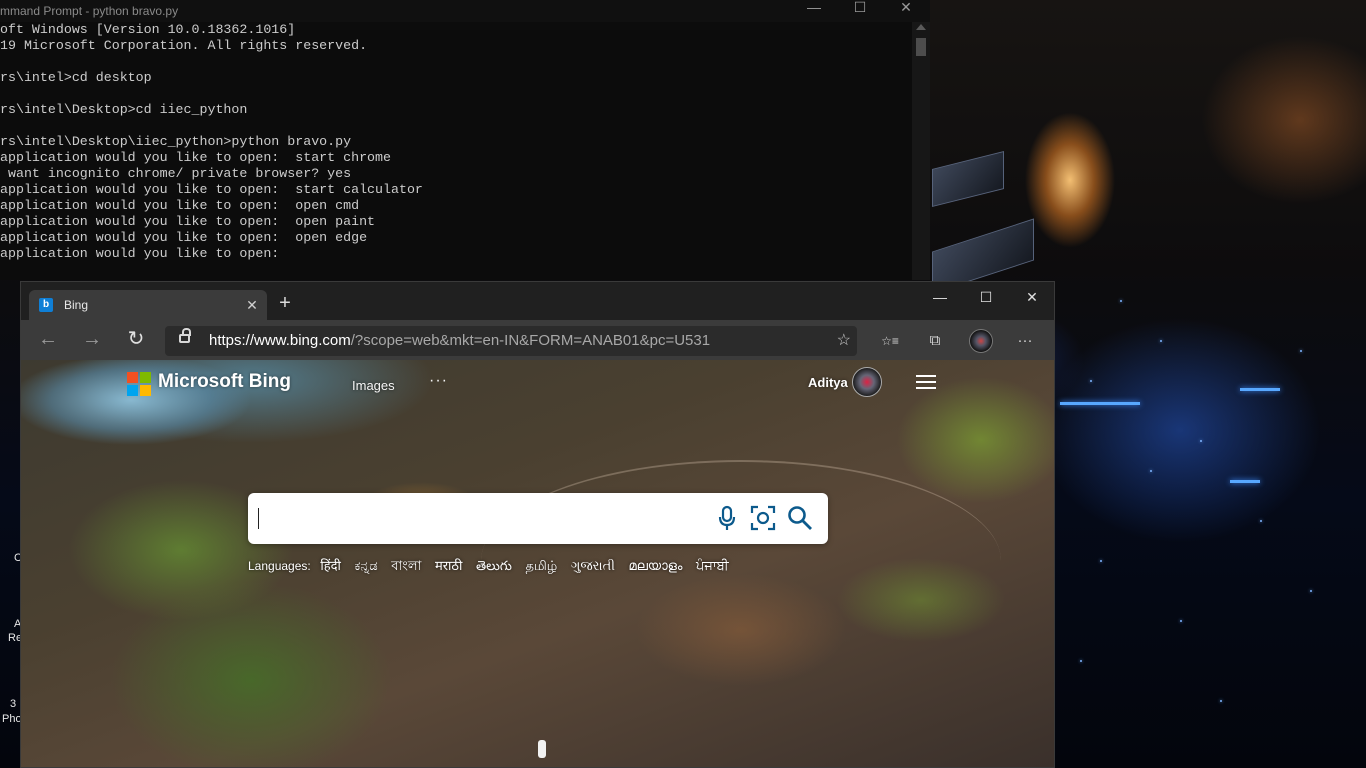  Describe the element at coordinates (148, 29) in the screenshot. I see `console-line: oft Windows [Version 10.0.18362.1016]` at that location.